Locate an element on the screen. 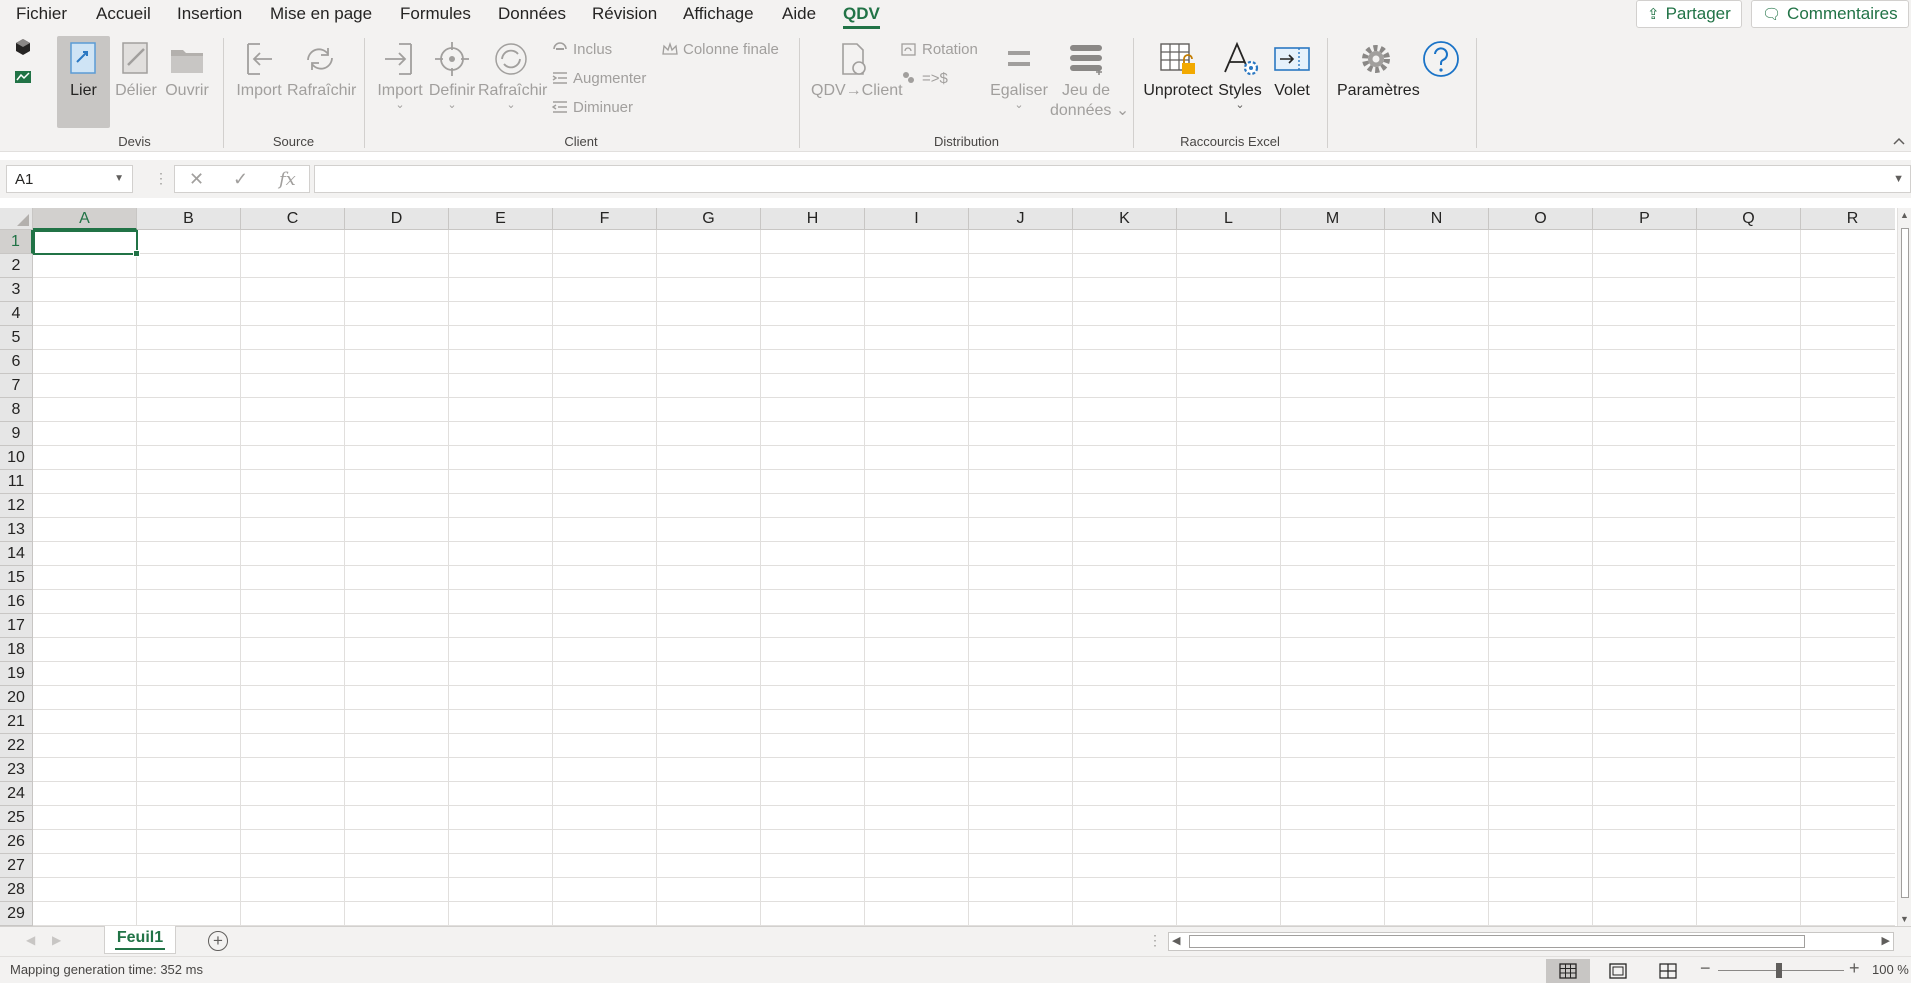  comments-button: 🗨 Commentaires is located at coordinates (1830, 14).